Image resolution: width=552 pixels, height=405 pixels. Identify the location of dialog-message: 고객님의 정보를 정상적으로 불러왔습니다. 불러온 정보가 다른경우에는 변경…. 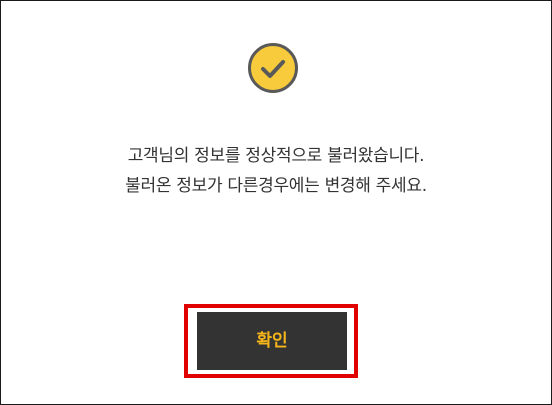
(276, 171).